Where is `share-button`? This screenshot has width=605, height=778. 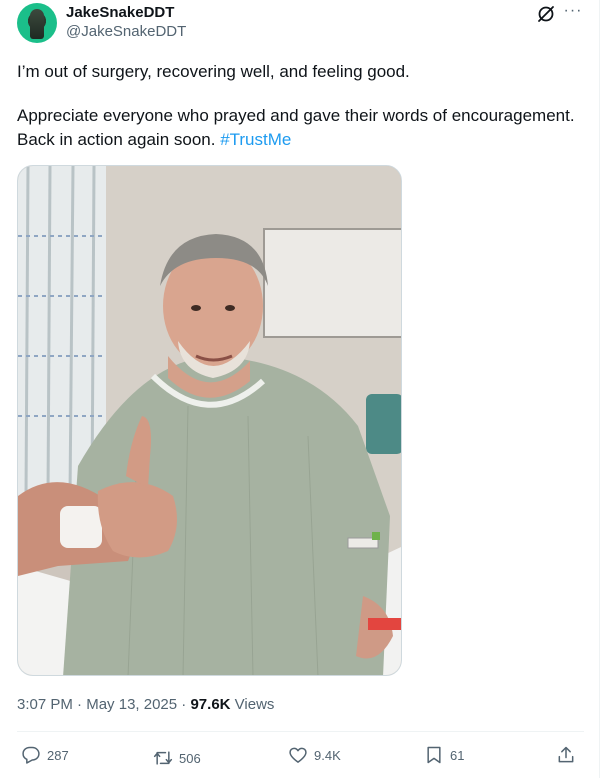 share-button is located at coordinates (569, 755).